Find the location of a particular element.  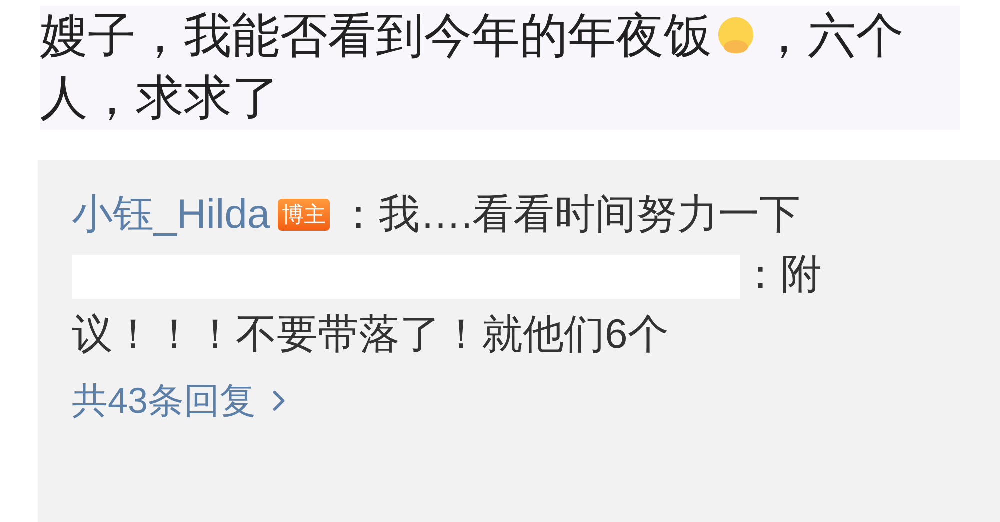

reply-text: 小钰_Hilda 博主 ：我….看看时间努力一下 is located at coordinates (437, 214).